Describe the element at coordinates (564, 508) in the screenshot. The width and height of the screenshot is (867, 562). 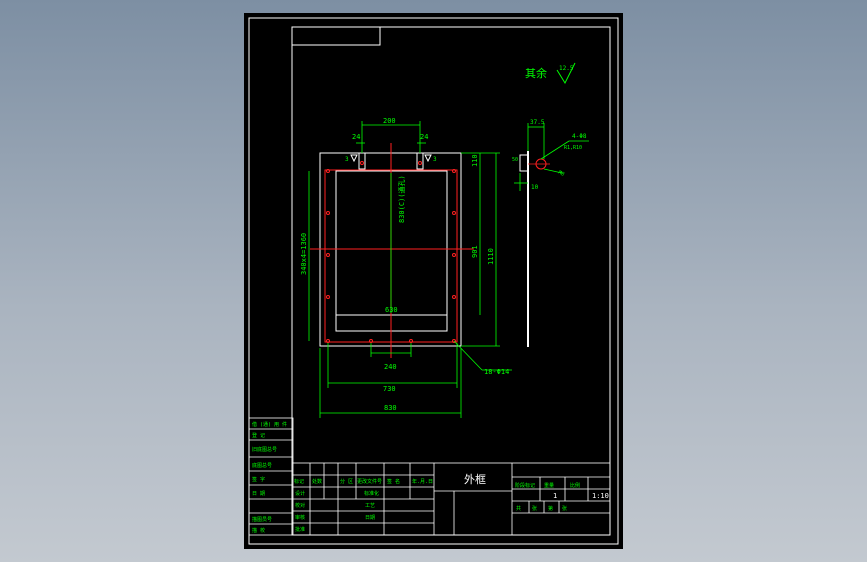
I see `sheet-label-3: 张` at that location.